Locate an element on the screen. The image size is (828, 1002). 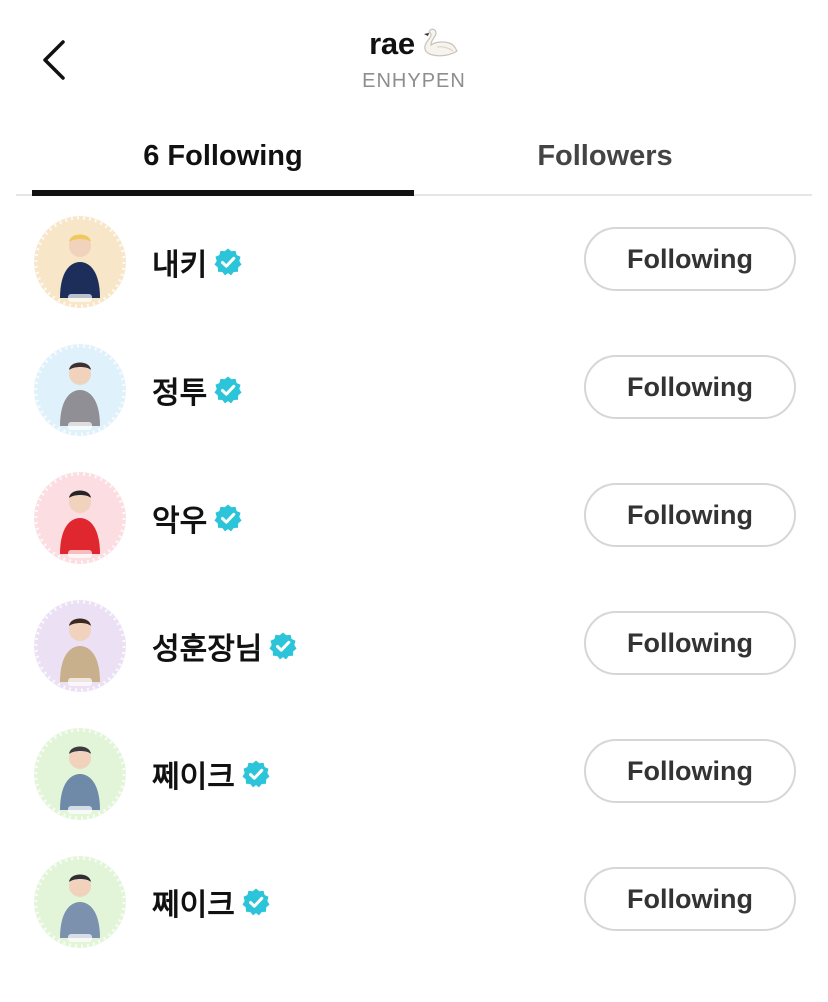
page-title: rae is located at coordinates (392, 43).